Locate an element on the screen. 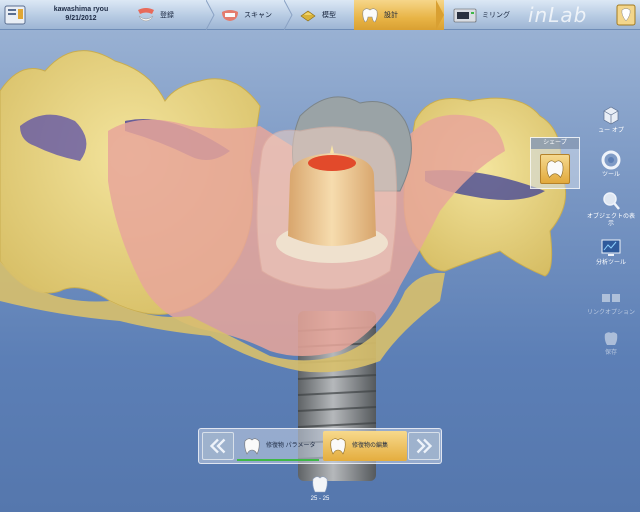 The image size is (640, 512). tool-label: 分析ツール is located at coordinates (610, 263).